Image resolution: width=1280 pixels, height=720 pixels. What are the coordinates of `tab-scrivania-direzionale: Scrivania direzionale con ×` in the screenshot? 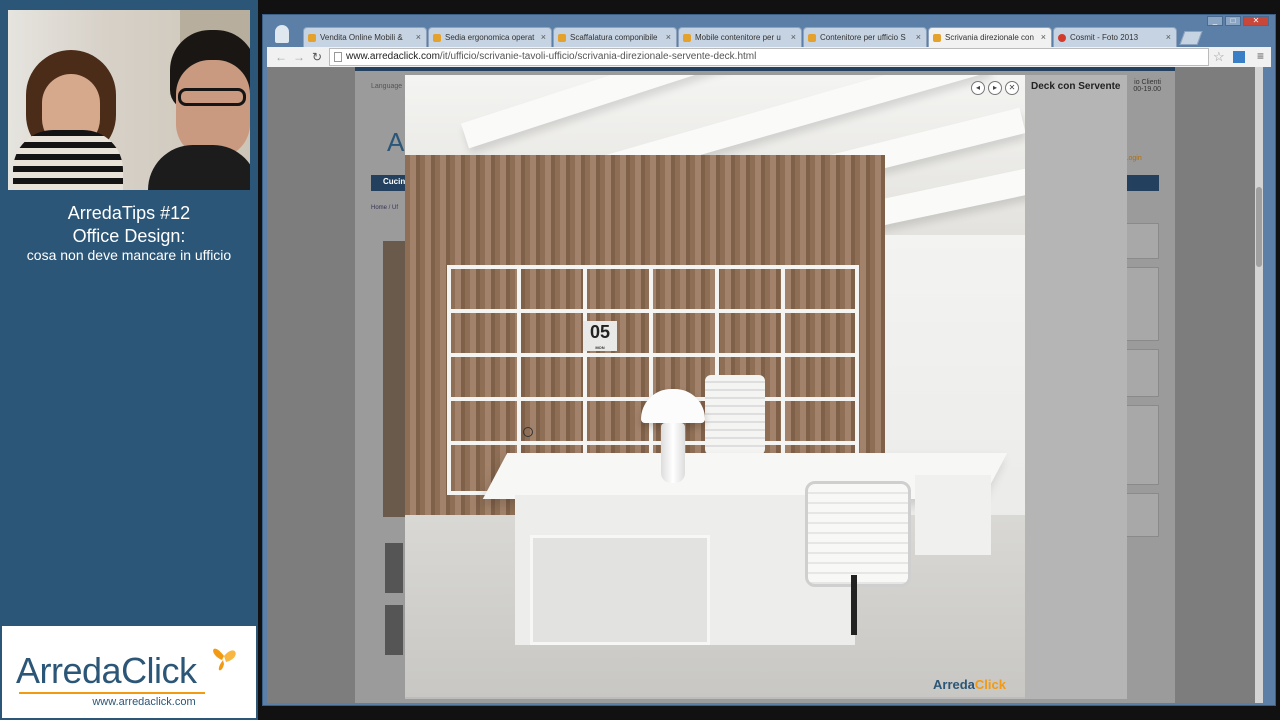 It's located at (990, 37).